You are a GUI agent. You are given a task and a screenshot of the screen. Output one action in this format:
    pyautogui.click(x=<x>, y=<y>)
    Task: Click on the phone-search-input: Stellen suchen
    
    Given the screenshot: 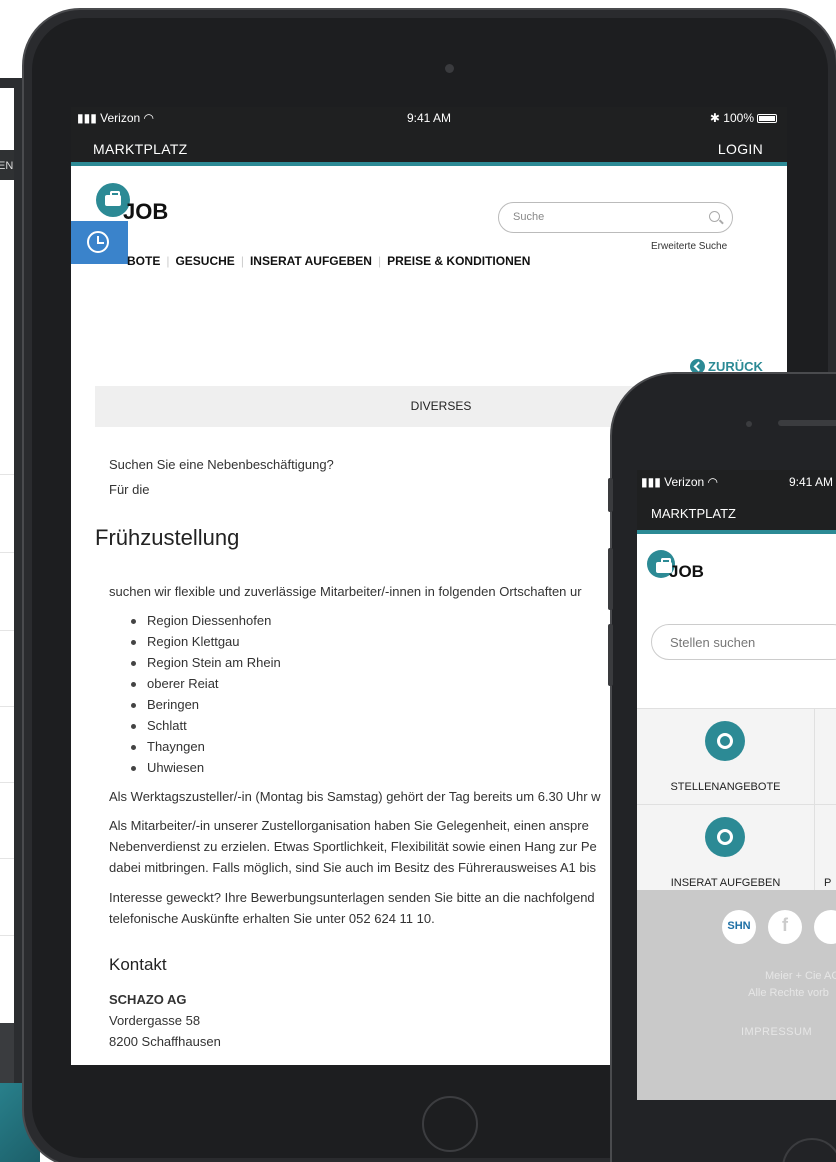 What is the action you would take?
    pyautogui.click(x=743, y=642)
    